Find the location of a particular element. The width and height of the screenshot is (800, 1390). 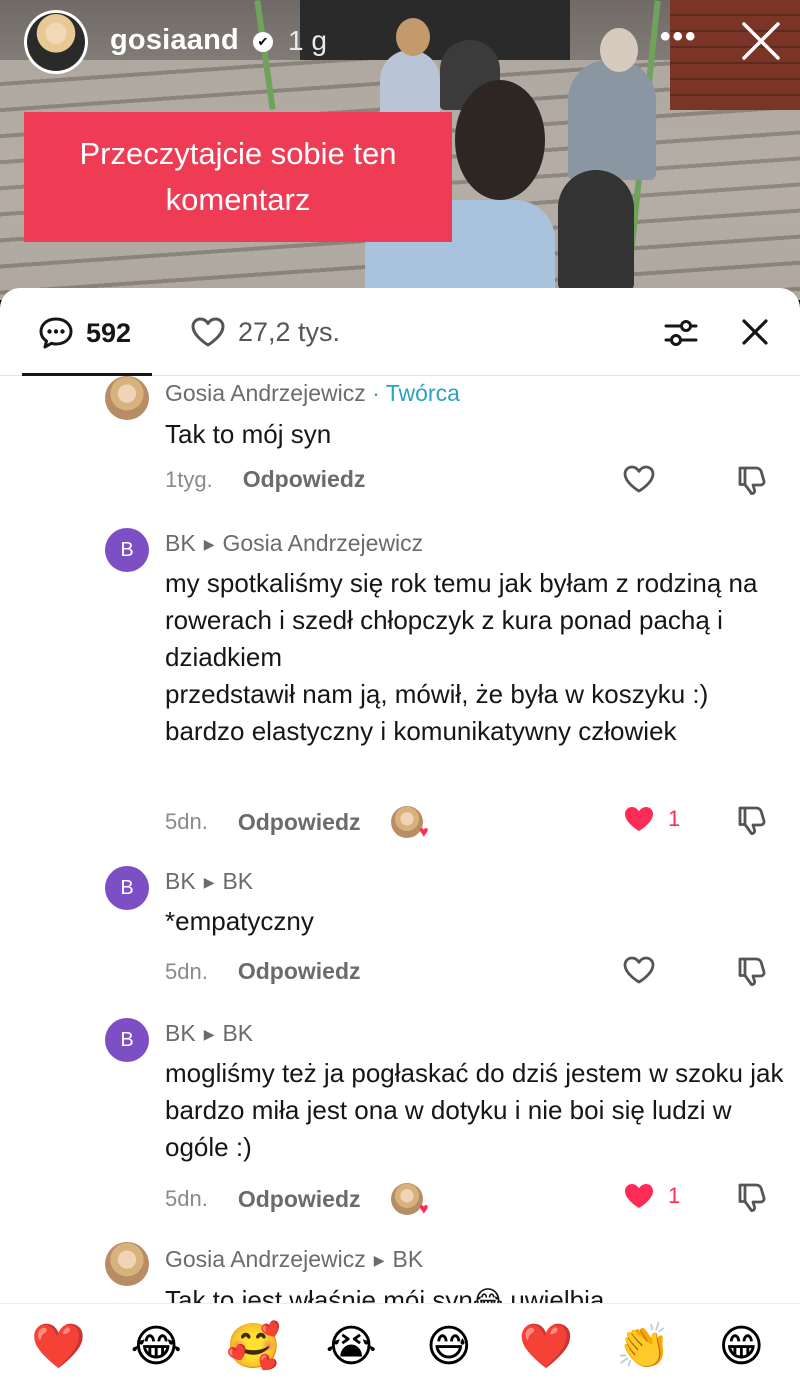

comment-text: Tak to mój syn is located at coordinates (248, 434).